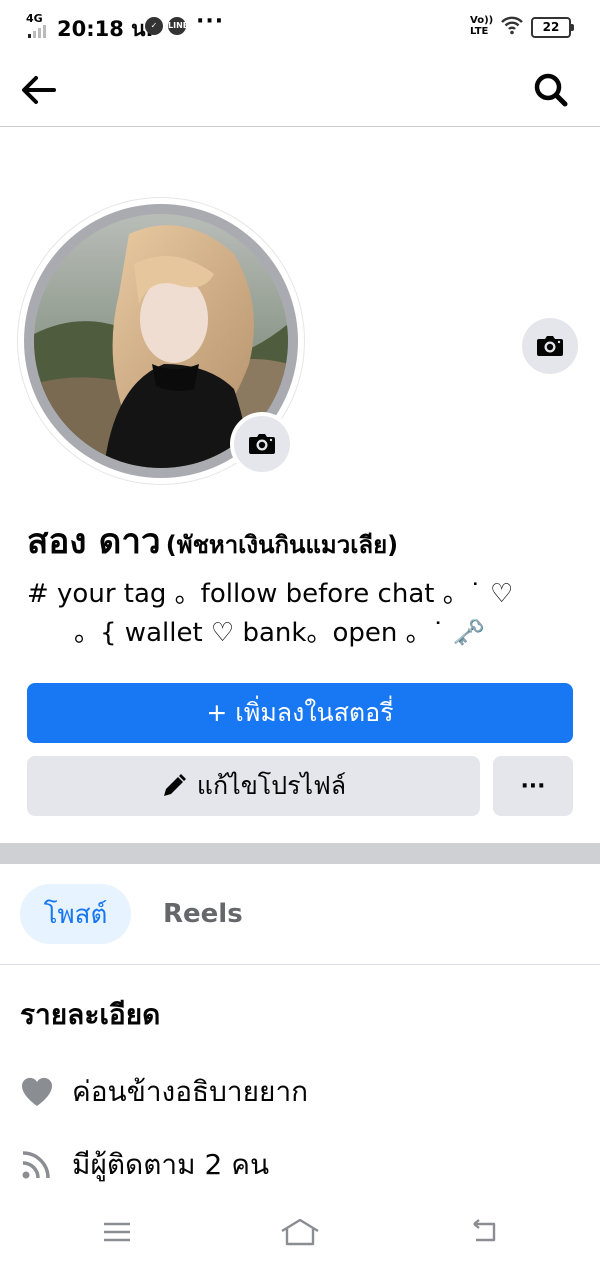 The height and width of the screenshot is (1267, 600). Describe the element at coordinates (90, 1014) in the screenshot. I see `details-heading: รายละเอียด` at that location.